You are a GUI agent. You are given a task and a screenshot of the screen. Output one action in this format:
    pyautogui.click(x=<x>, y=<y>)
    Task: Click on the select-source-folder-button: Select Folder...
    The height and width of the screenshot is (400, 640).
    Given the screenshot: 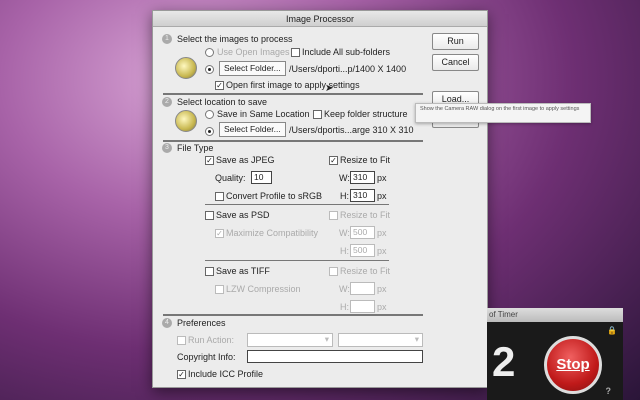 What is the action you would take?
    pyautogui.click(x=252, y=68)
    